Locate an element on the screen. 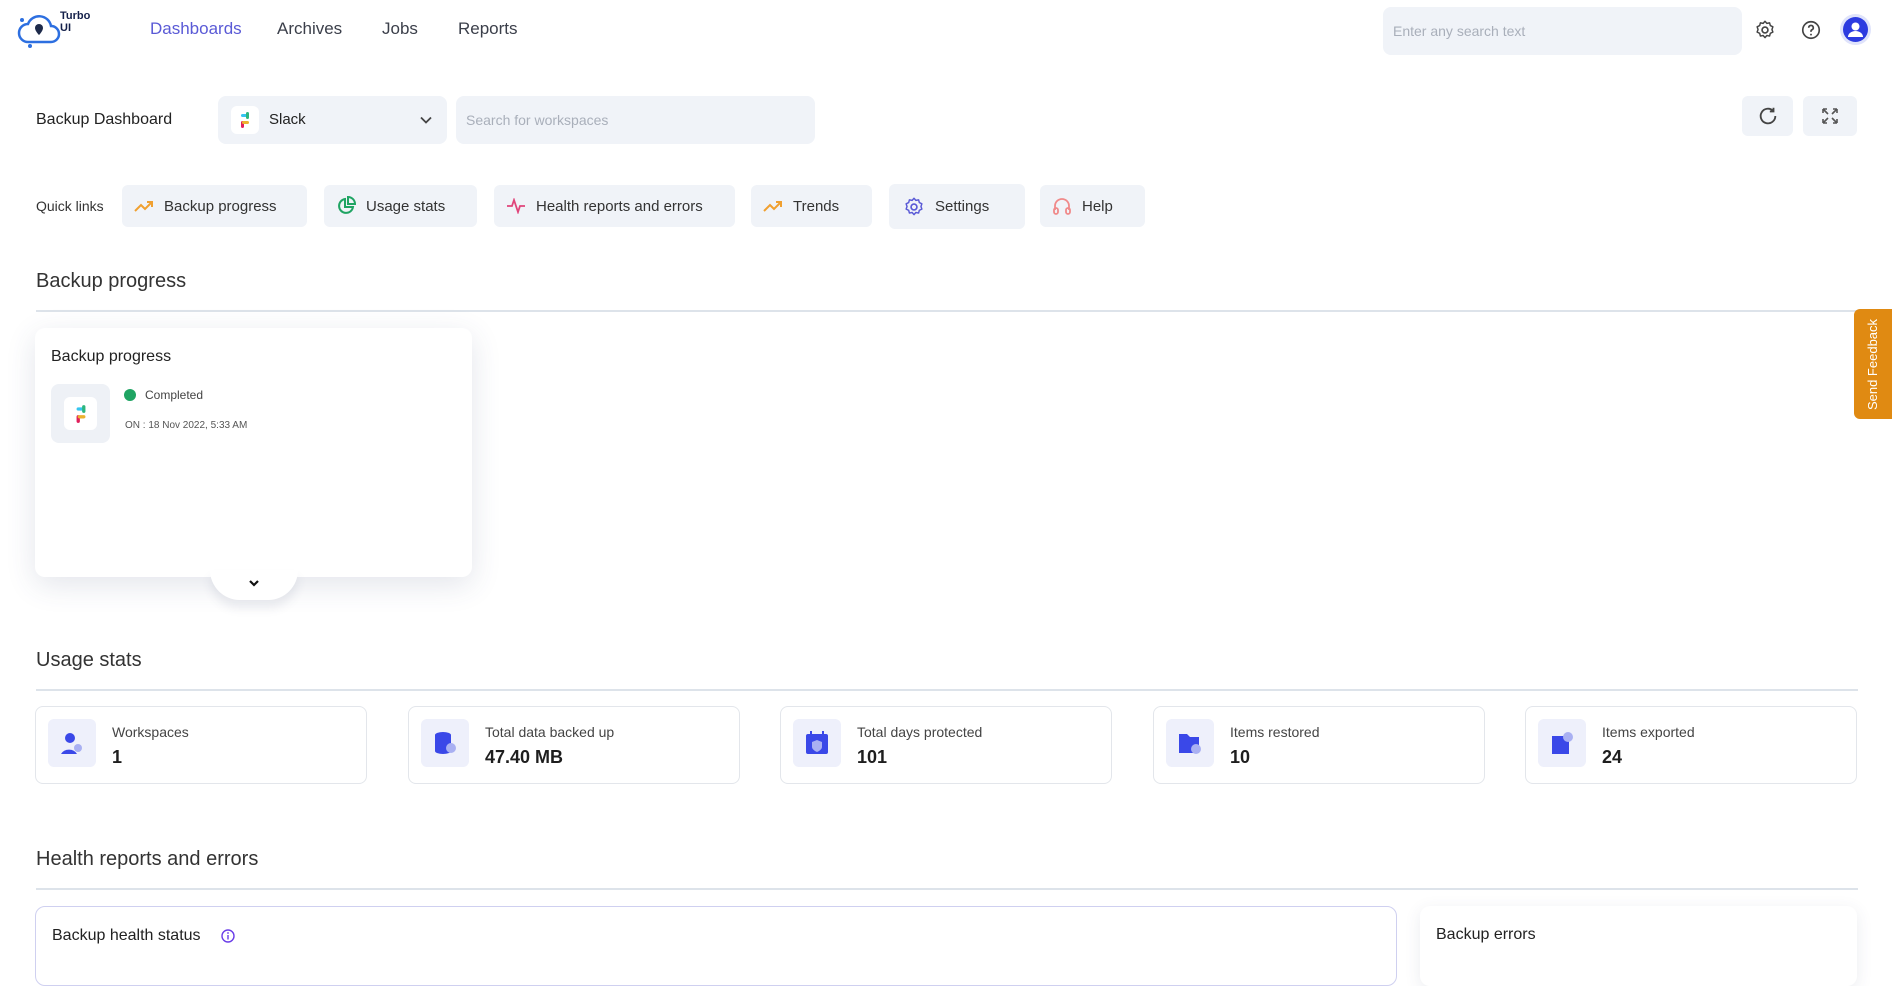 The width and height of the screenshot is (1892, 986). card-title: Backup progress is located at coordinates (111, 356).